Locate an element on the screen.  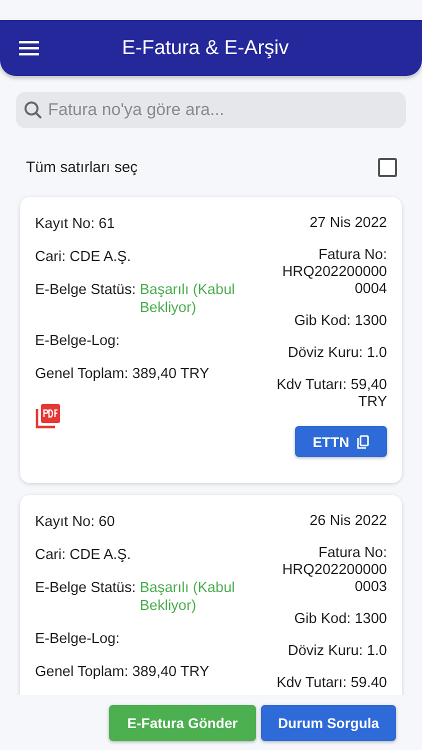
select-all-label: Tüm satırları seç is located at coordinates (82, 167).